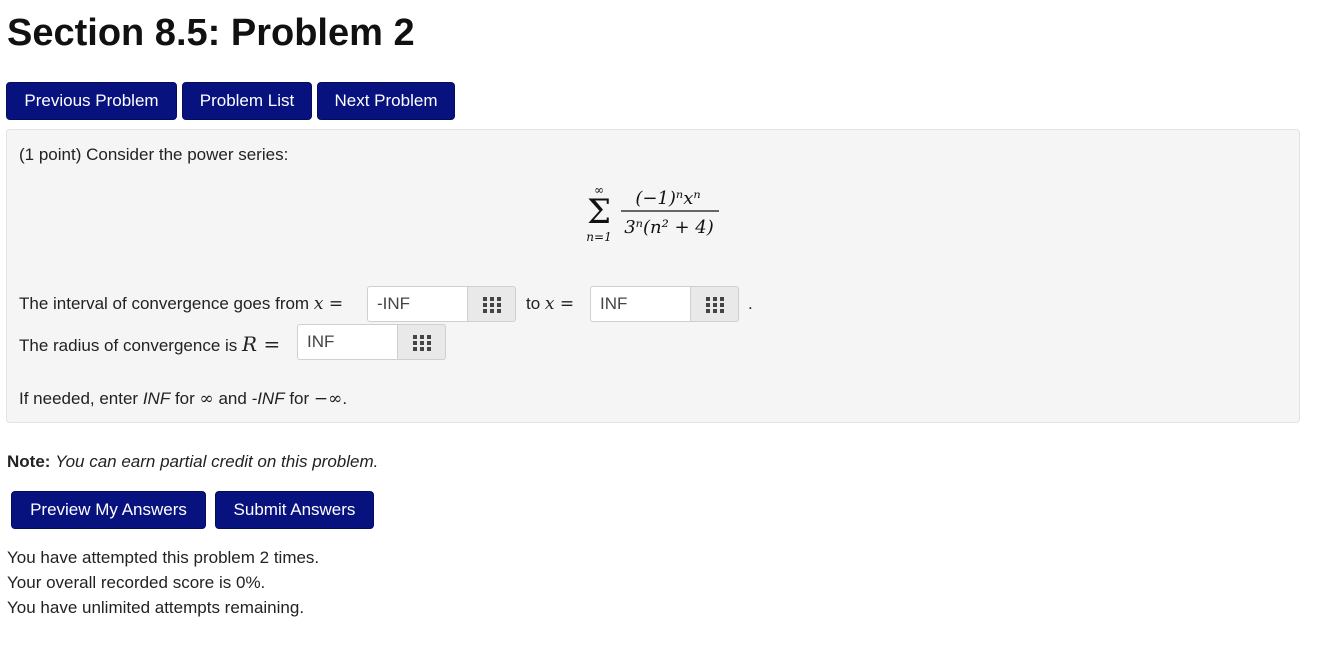 Image resolution: width=1317 pixels, height=654 pixels. What do you see at coordinates (667, 198) in the screenshot?
I see `series-numerator: (−1)ⁿxⁿ` at bounding box center [667, 198].